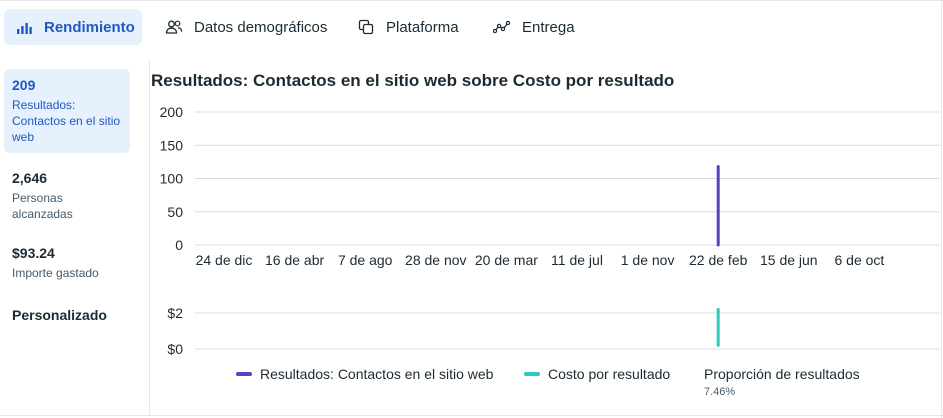 The height and width of the screenshot is (418, 943). What do you see at coordinates (24, 27) in the screenshot?
I see `bar-chart-icon` at bounding box center [24, 27].